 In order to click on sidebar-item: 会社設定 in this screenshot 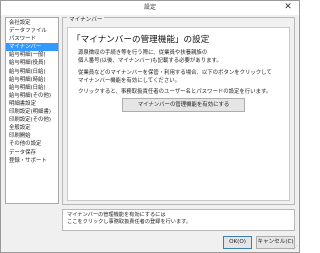, I will do `click(32, 23)`.